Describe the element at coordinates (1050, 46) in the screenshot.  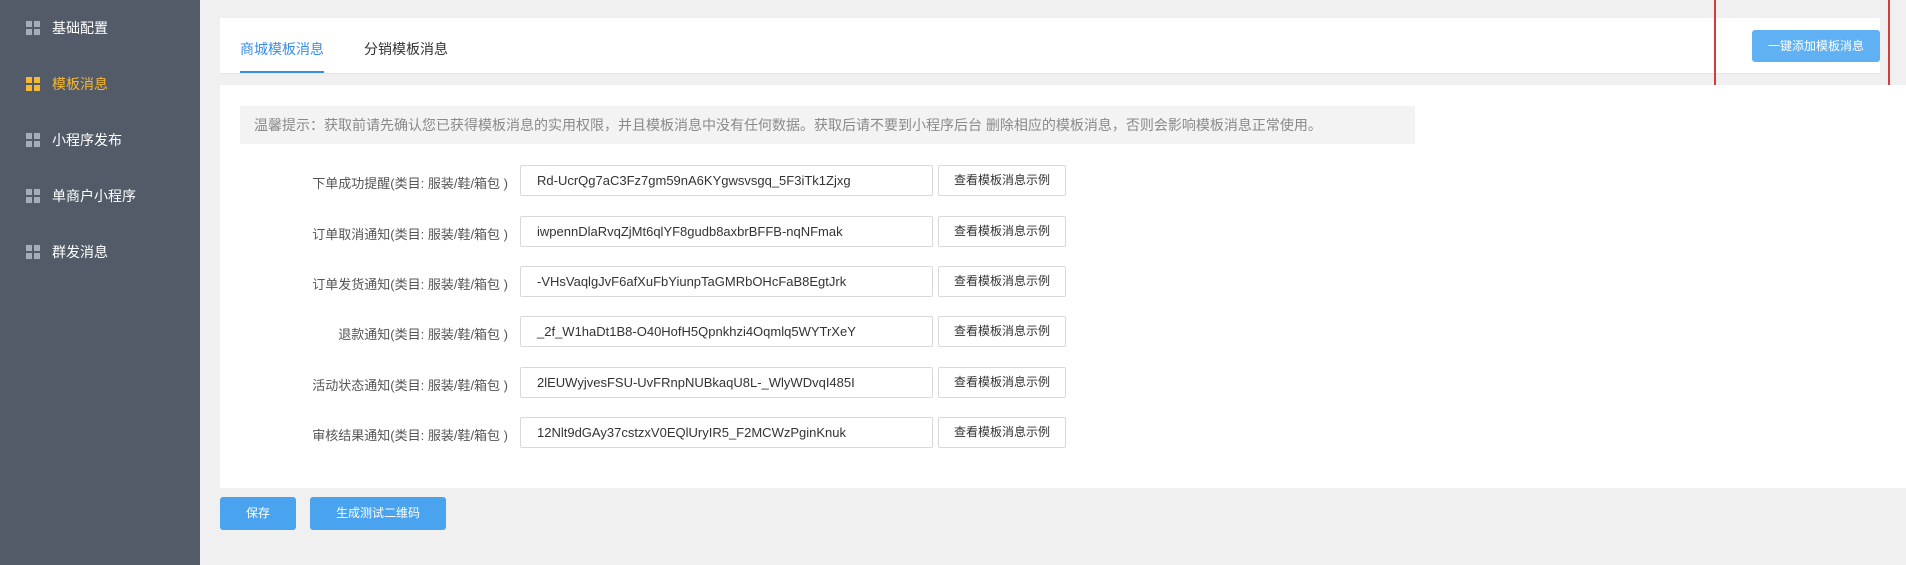
I see `tabs-bar` at that location.